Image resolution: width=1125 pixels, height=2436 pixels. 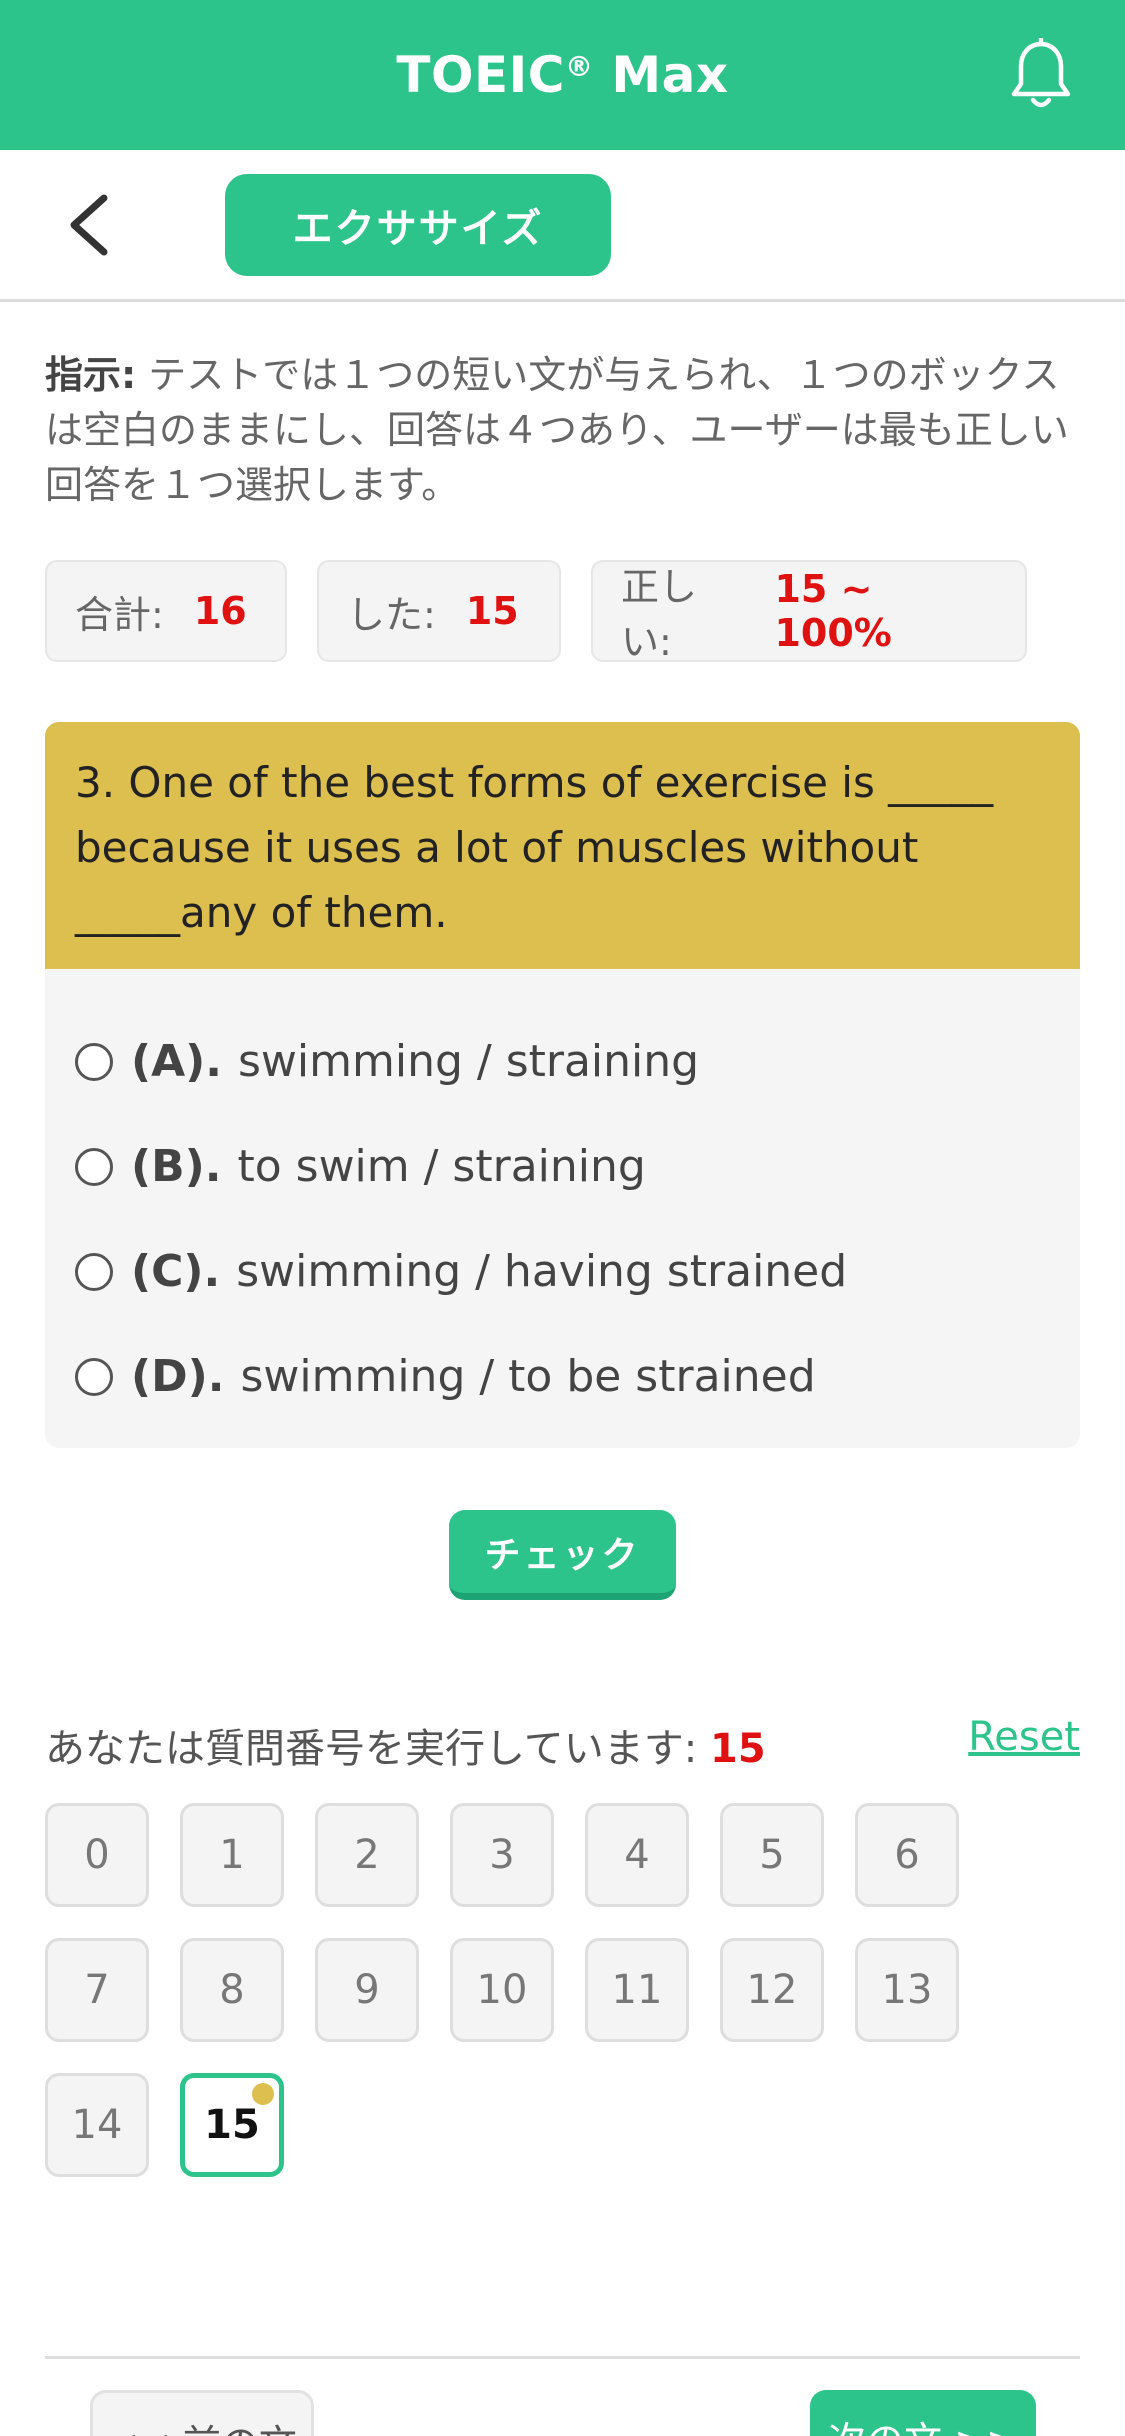 I want to click on option-b-text: to swim / straining, so click(x=441, y=1166).